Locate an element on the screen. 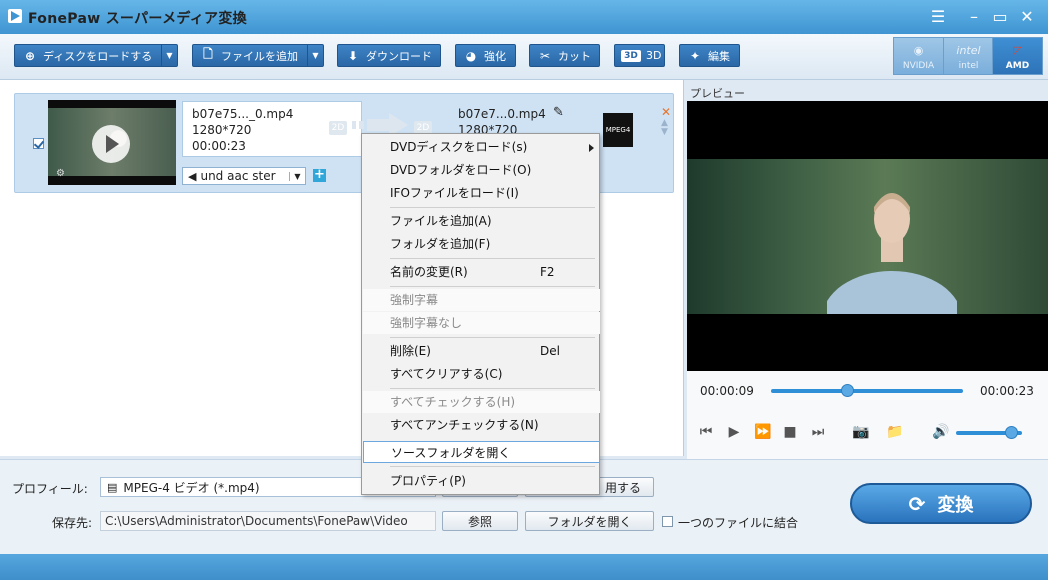 This screenshot has height=580, width=1048. settings-icon: ⚙ is located at coordinates (60, 173).